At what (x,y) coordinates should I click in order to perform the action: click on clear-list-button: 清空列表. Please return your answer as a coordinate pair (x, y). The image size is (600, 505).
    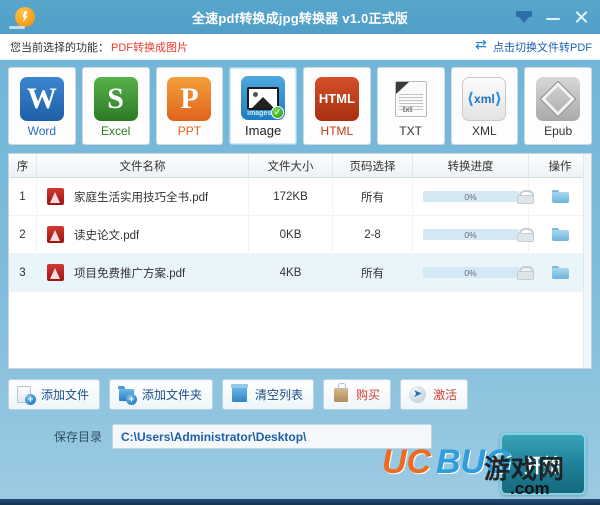
    Looking at the image, I should click on (268, 394).